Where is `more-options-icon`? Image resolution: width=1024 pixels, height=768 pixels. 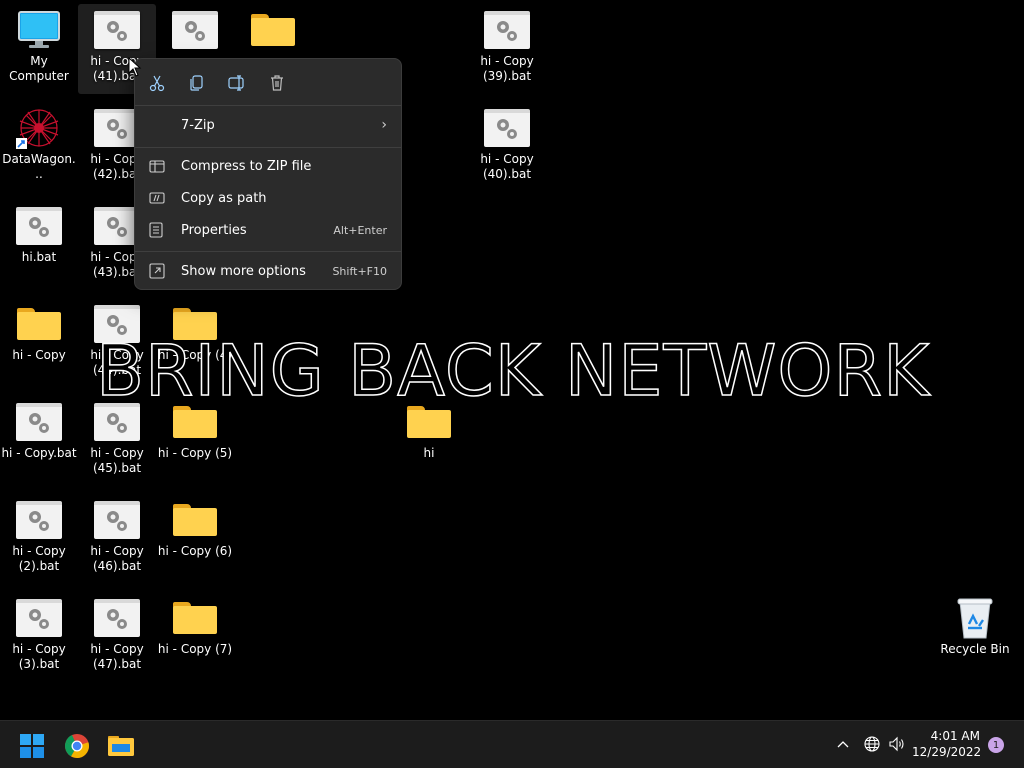 more-options-icon is located at coordinates (157, 271).